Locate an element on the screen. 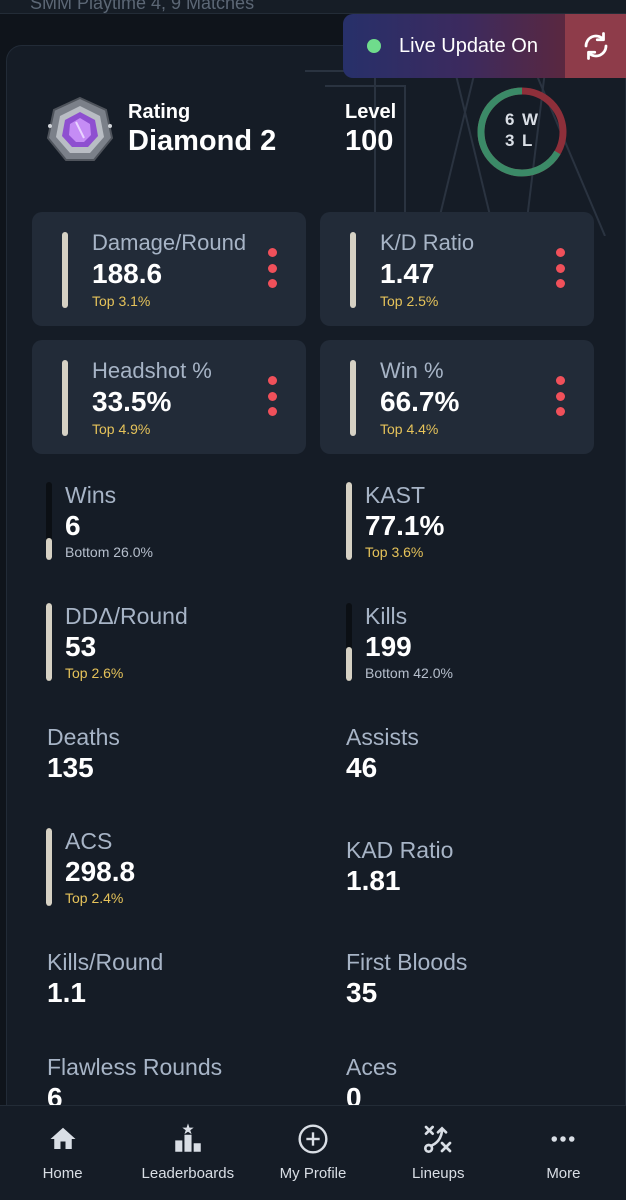 This screenshot has height=1200, width=626. stat-tile-kd-ratio: K/D Ratio 1.47 Top 2.5% is located at coordinates (457, 269).